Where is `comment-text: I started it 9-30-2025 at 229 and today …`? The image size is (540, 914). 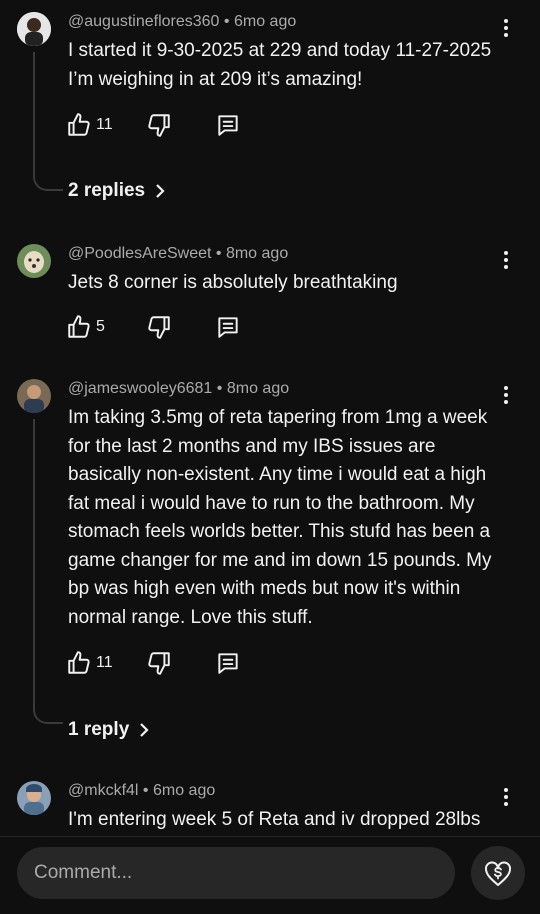
comment-text: I started it 9-30-2025 at 229 and today … is located at coordinates (280, 65).